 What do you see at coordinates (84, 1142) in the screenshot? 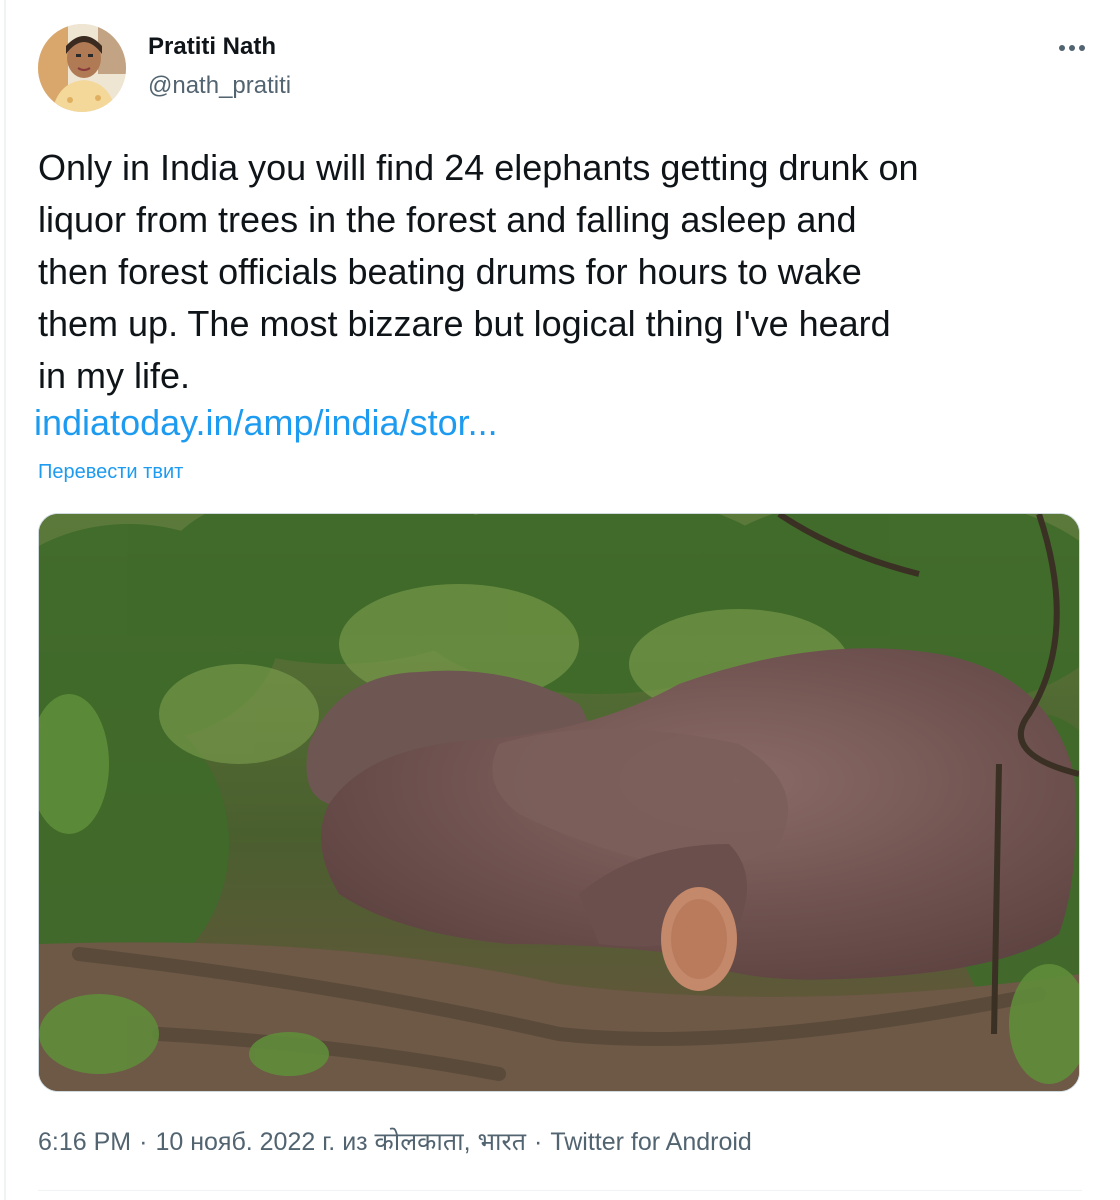
I see `tweet-time: 6:16 PM` at bounding box center [84, 1142].